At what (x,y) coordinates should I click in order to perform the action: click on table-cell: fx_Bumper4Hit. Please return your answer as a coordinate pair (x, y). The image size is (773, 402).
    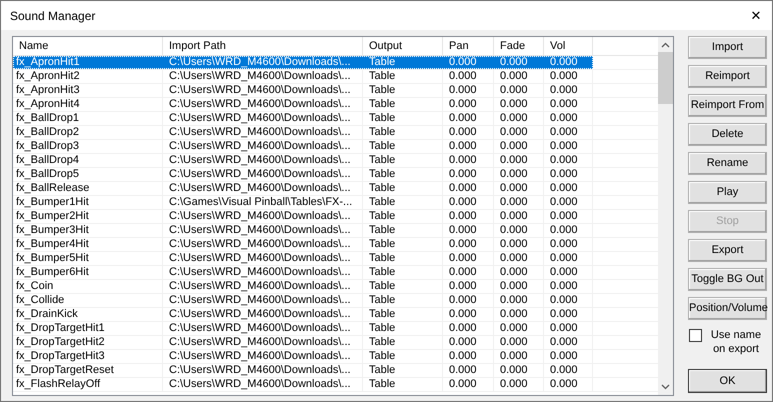
    Looking at the image, I should click on (52, 244).